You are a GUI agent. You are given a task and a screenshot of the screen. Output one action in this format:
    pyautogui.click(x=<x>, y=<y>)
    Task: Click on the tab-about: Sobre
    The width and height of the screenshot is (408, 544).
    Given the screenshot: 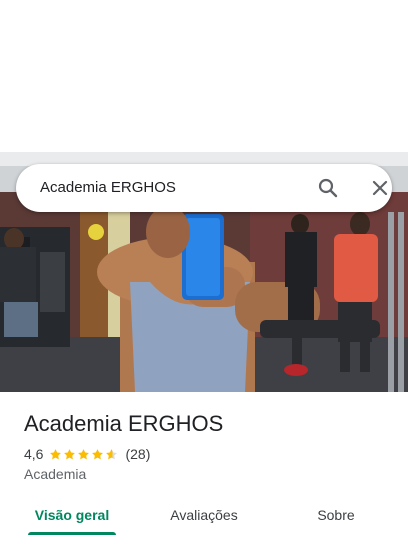 What is the action you would take?
    pyautogui.click(x=336, y=525)
    